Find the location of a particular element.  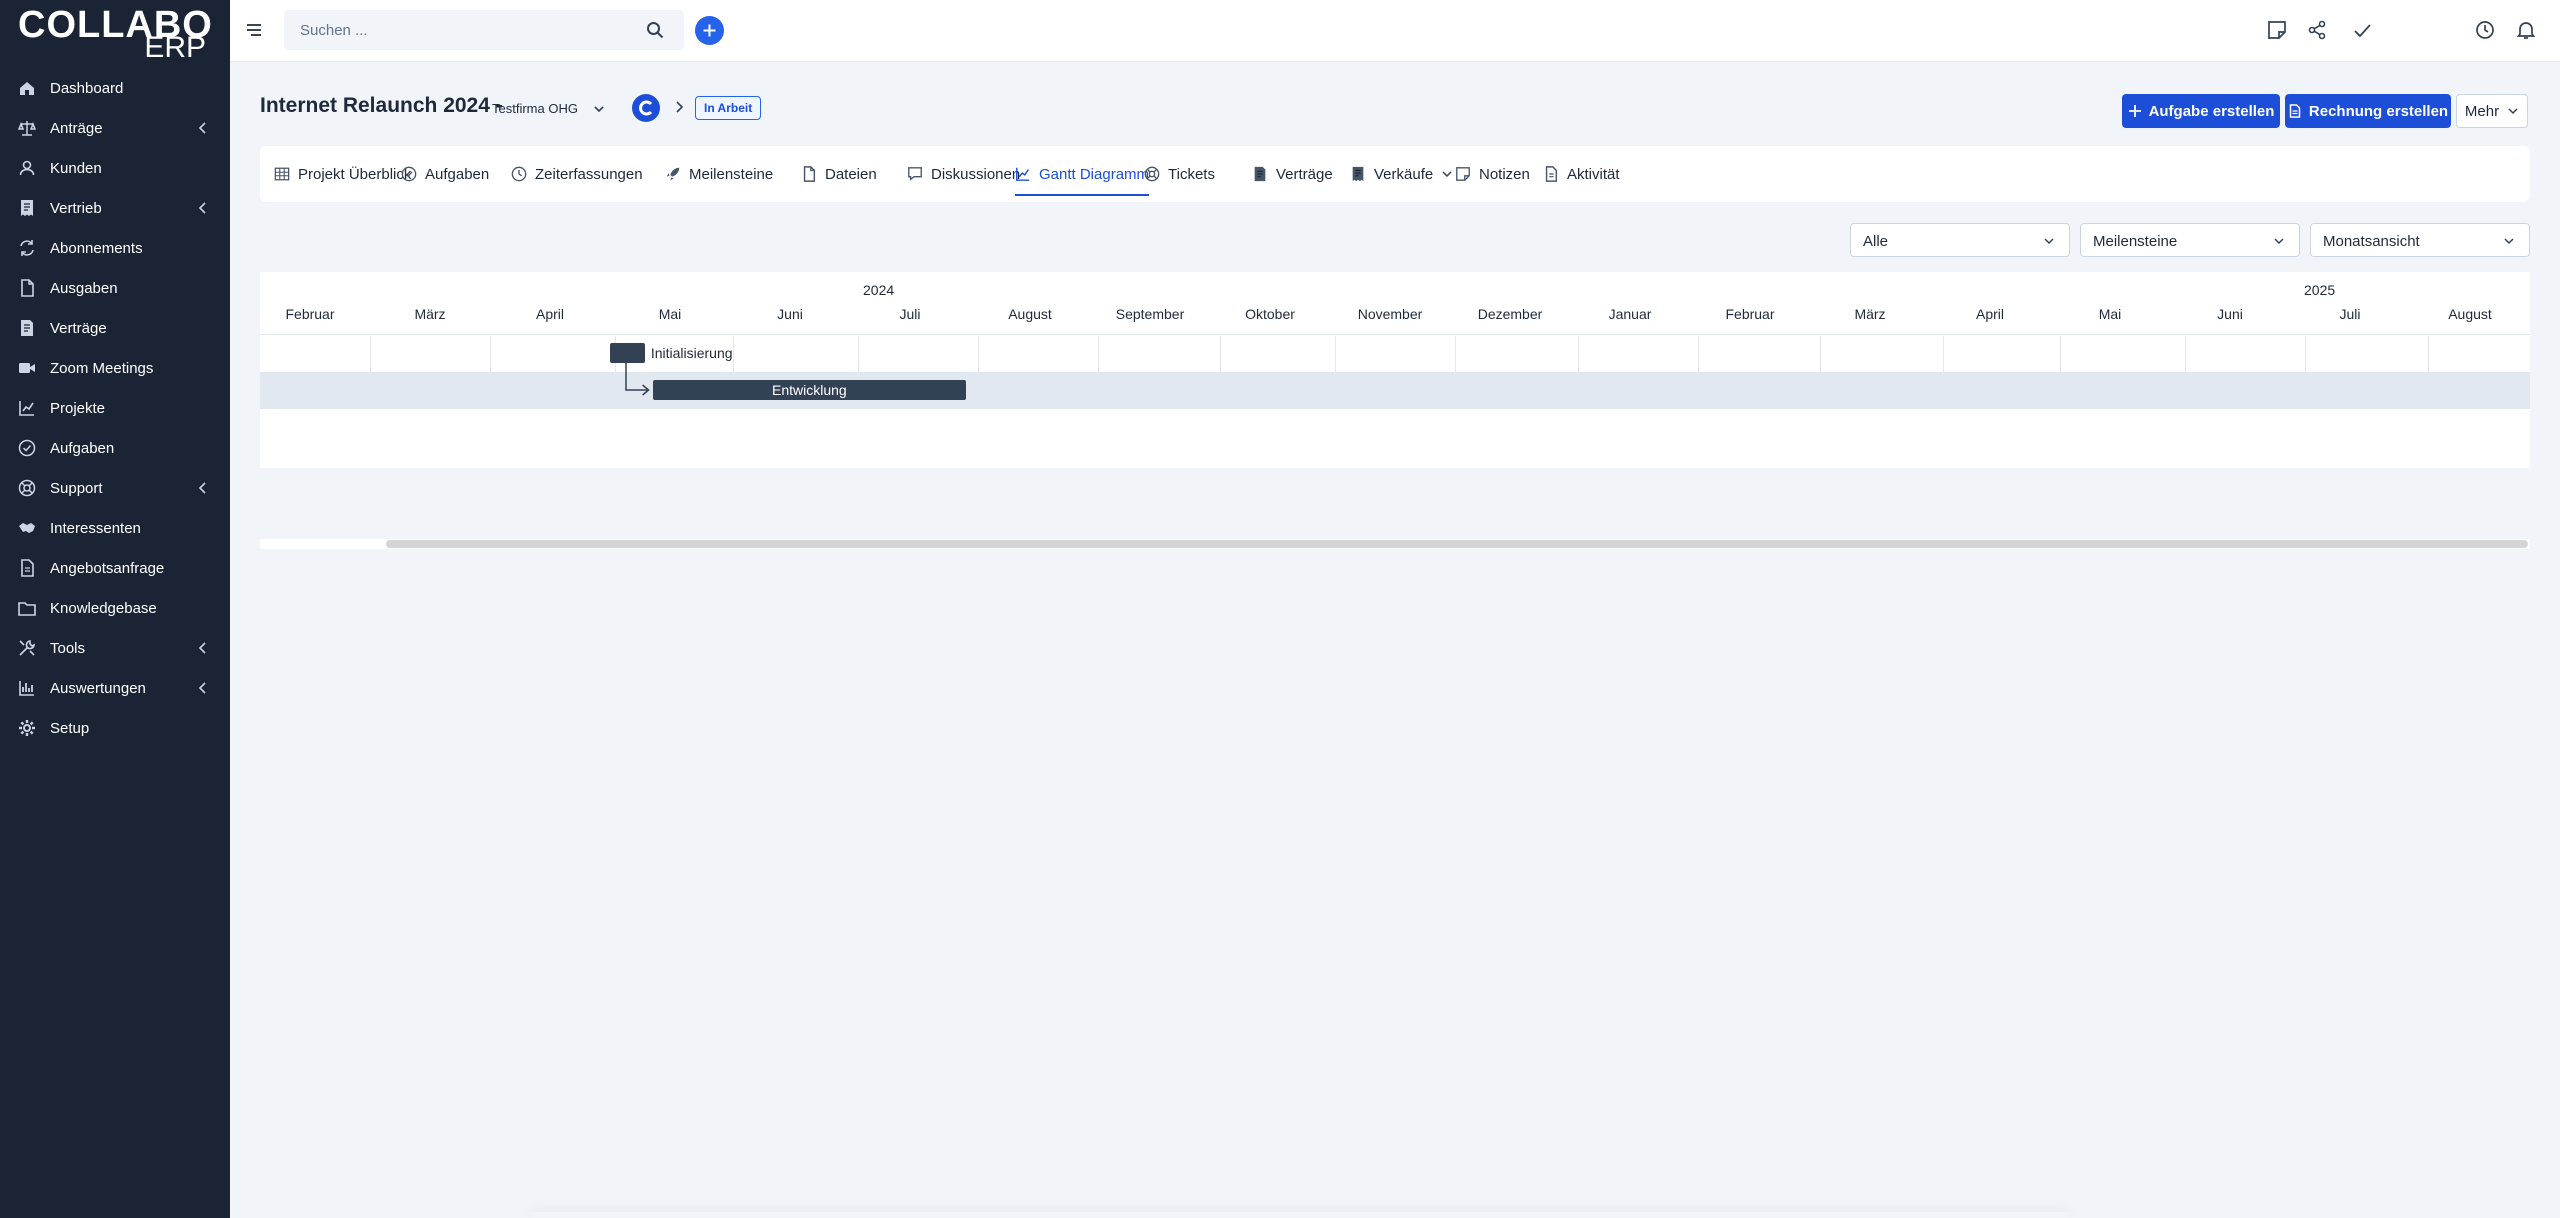

lifebuoy-icon is located at coordinates (27, 488).